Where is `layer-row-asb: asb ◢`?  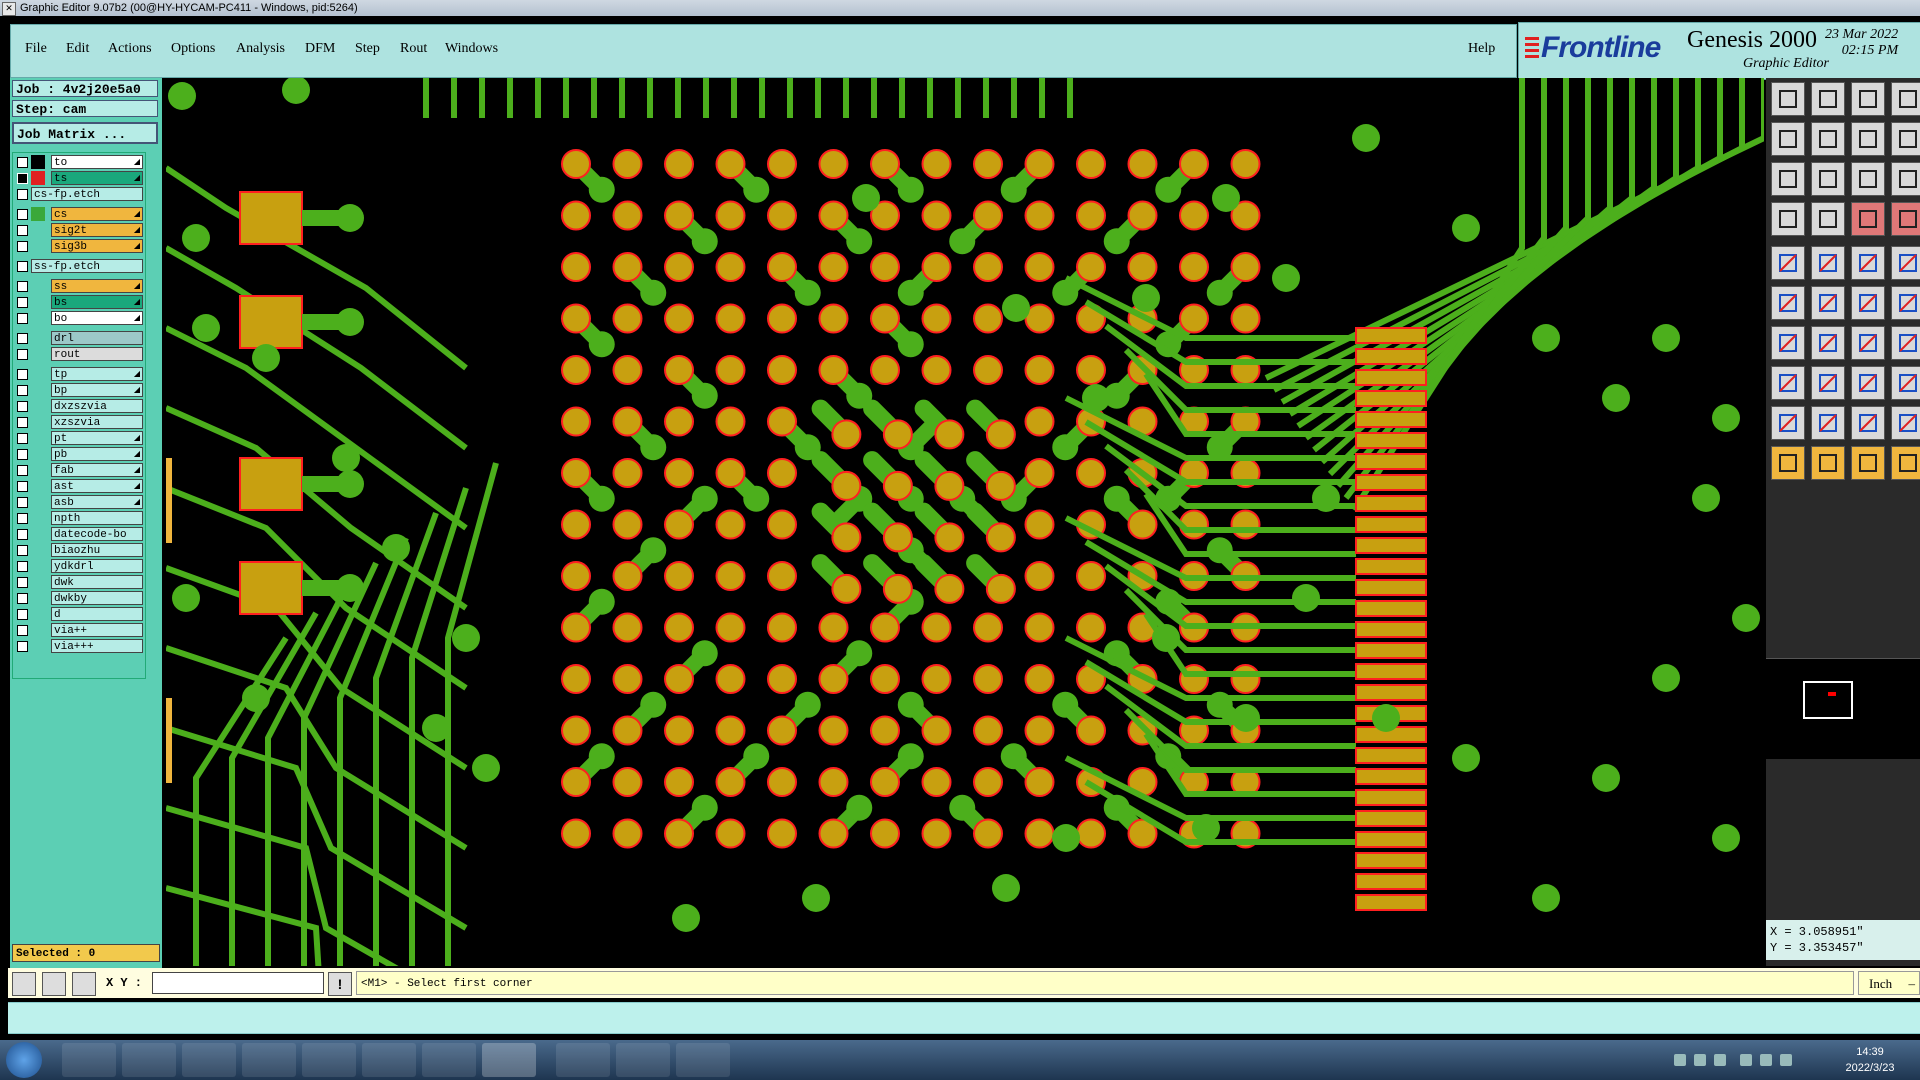 layer-row-asb: asb ◢ is located at coordinates (79, 502).